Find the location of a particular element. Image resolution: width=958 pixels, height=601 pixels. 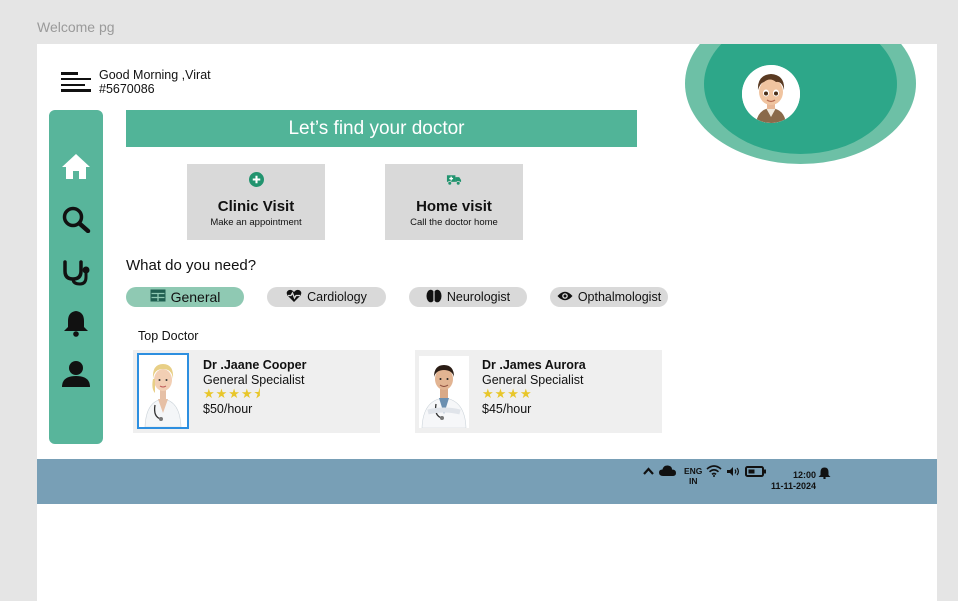

category-label: Opthalmologist is located at coordinates (619, 297).